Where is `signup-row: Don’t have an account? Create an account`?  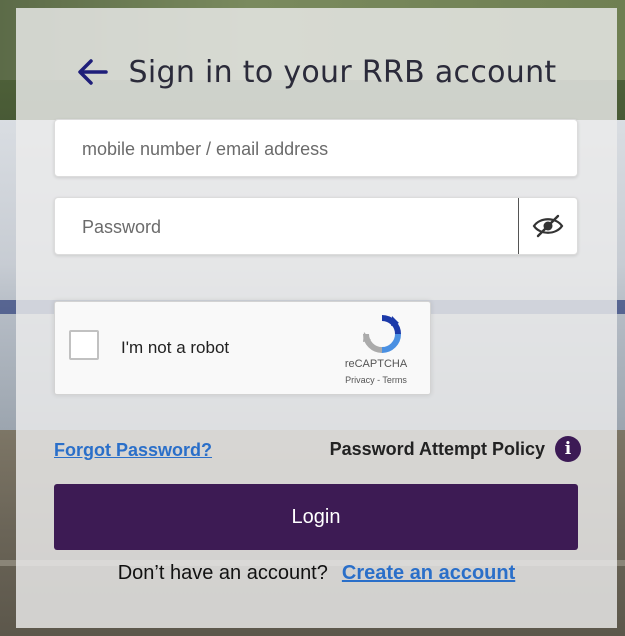 signup-row: Don’t have an account? Create an account is located at coordinates (316, 573).